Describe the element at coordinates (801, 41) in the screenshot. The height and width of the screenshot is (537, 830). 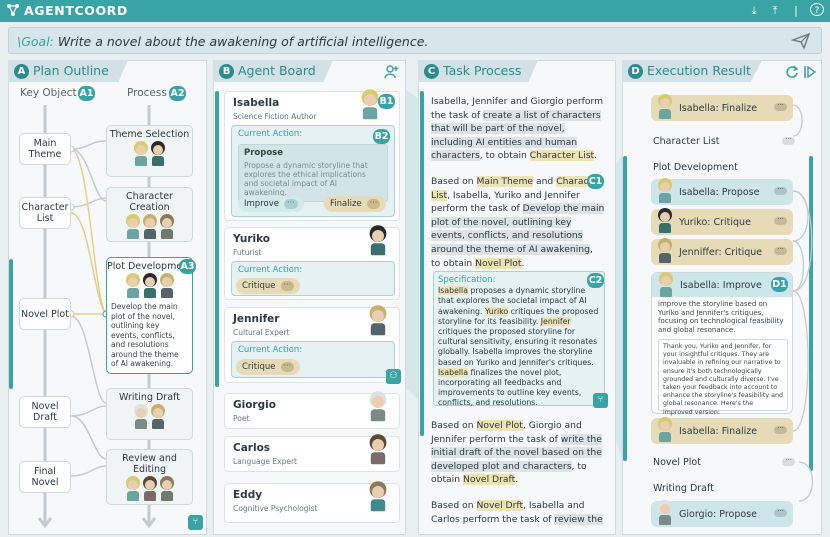
I see `send-icon` at that location.